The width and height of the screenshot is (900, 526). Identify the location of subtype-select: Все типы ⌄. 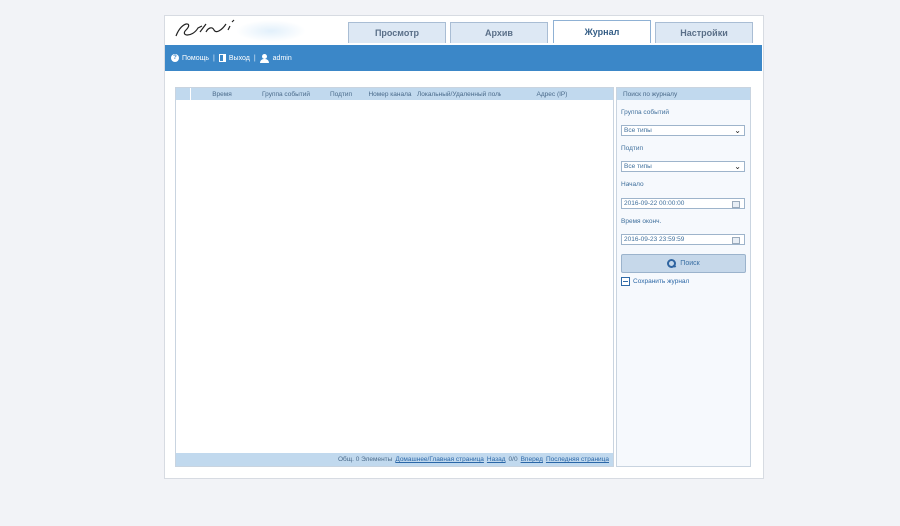
(683, 166).